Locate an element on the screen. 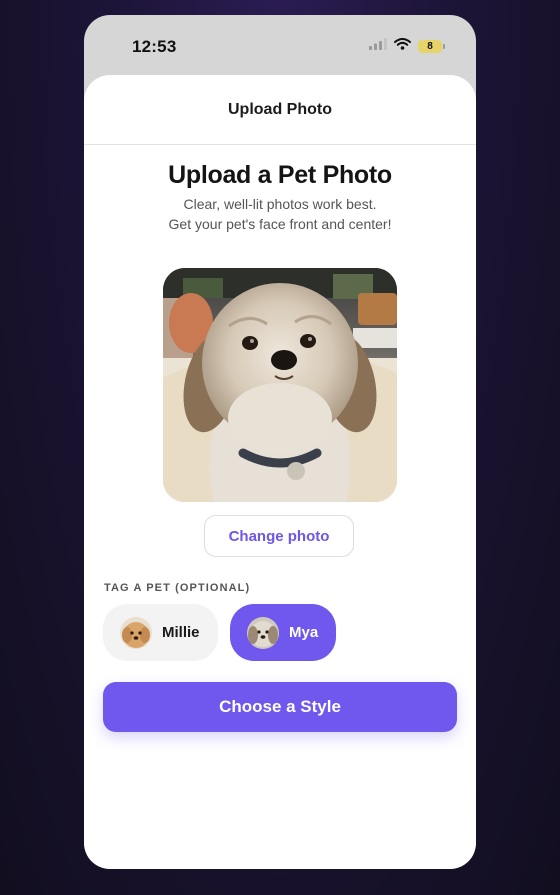 The width and height of the screenshot is (560, 895). pet-chip-millie: Millie is located at coordinates (160, 632).